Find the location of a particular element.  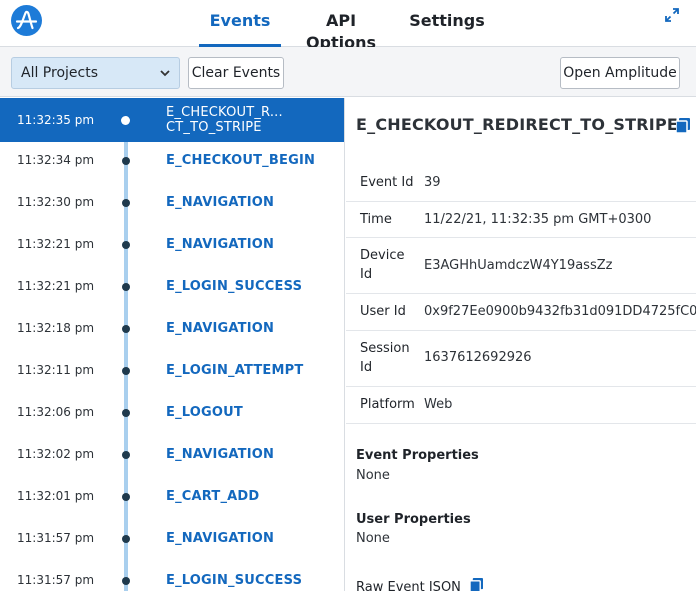

prop-value: E3AGHhUamdczW4Y19assZz is located at coordinates (518, 265).